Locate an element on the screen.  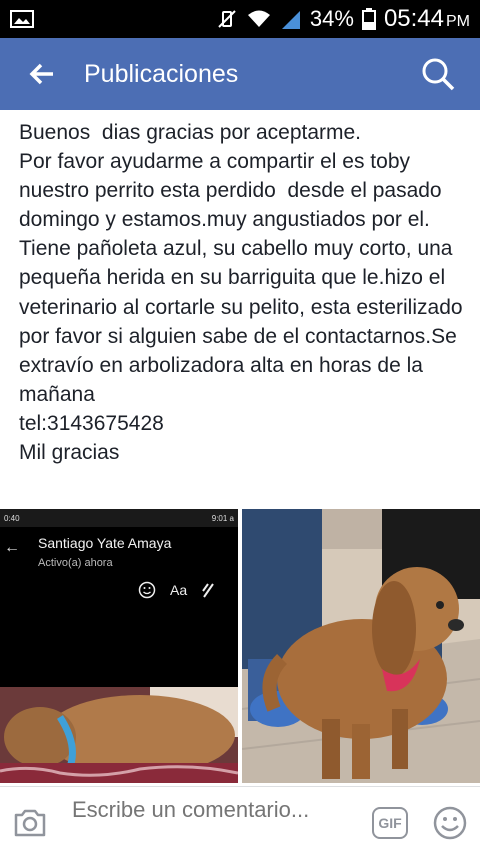
wifi-icon is located at coordinates (258, 18).